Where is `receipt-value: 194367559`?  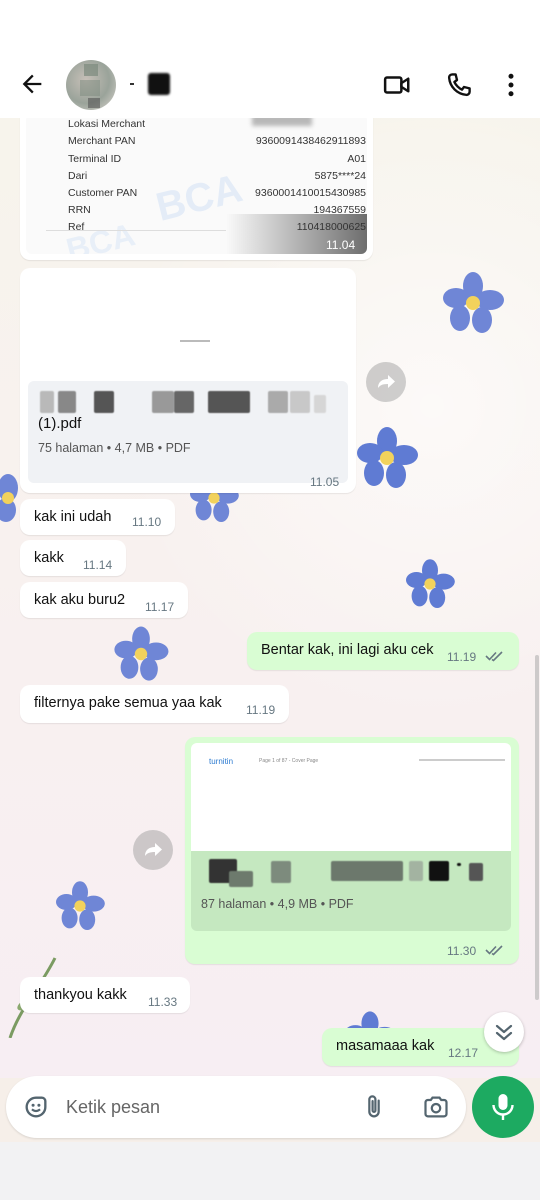 receipt-value: 194367559 is located at coordinates (339, 210).